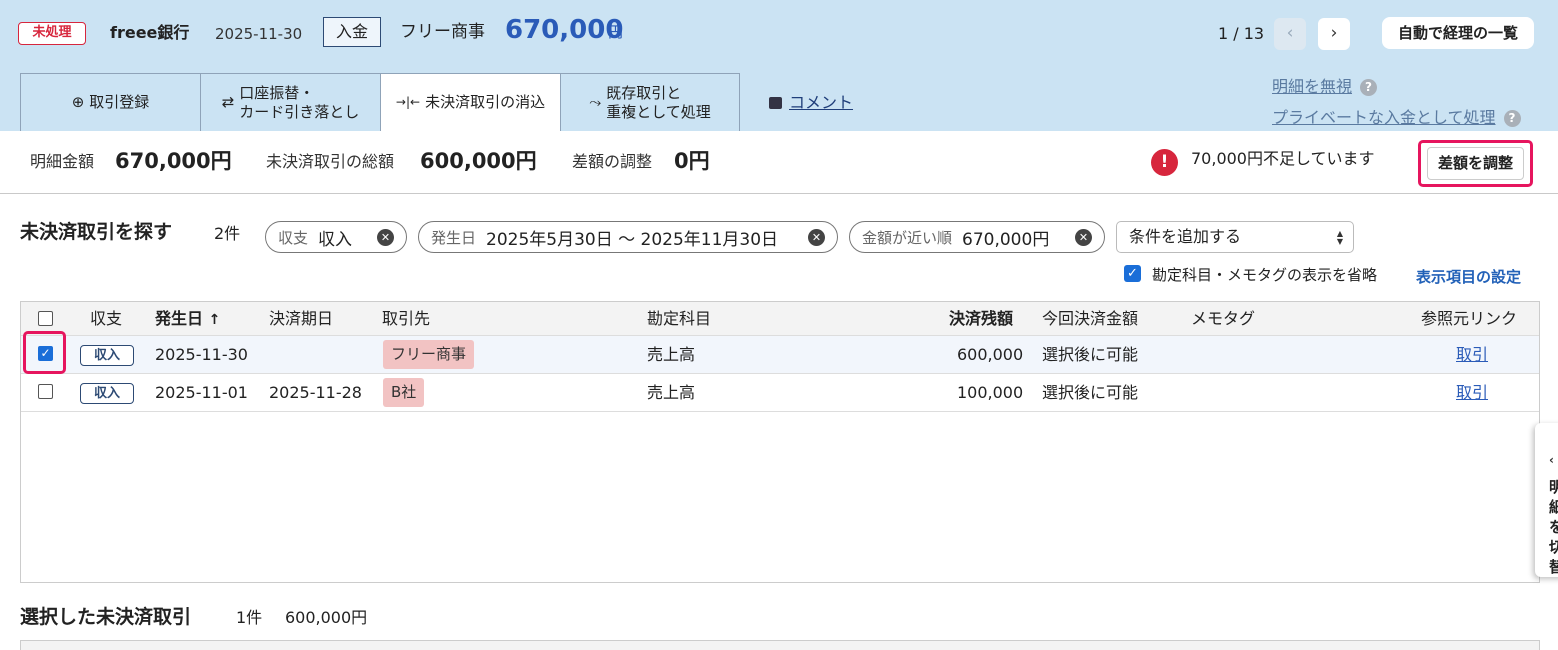 This screenshot has height=650, width=1558. I want to click on omit-display-checkbox: ✓, so click(1132, 273).